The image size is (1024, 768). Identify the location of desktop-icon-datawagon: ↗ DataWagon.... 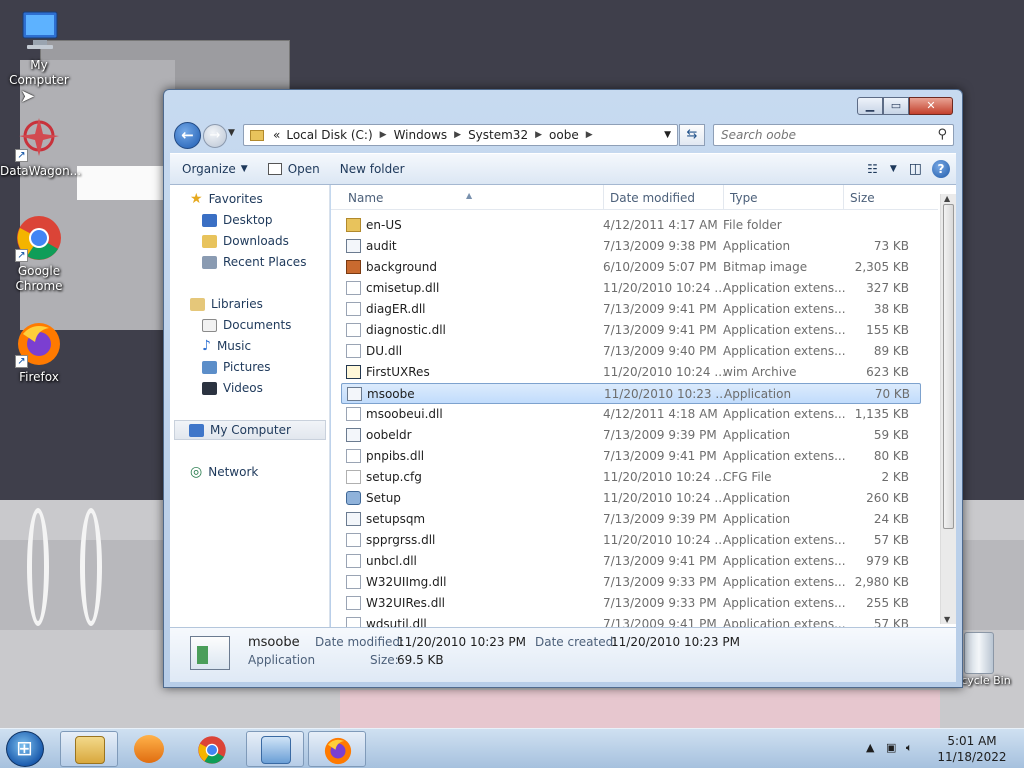
(40, 146).